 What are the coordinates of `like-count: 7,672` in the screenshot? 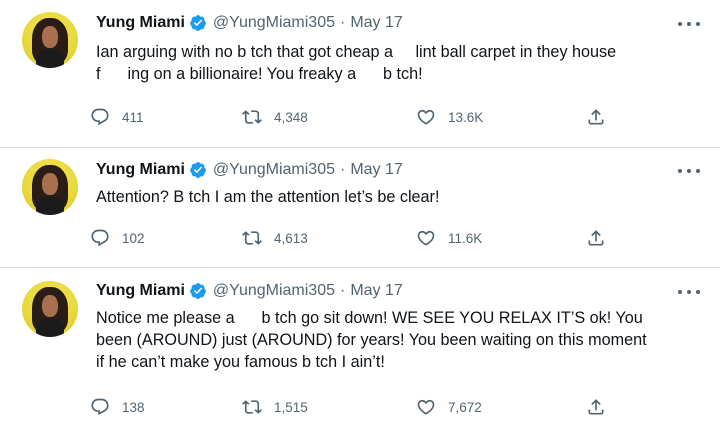 It's located at (465, 407).